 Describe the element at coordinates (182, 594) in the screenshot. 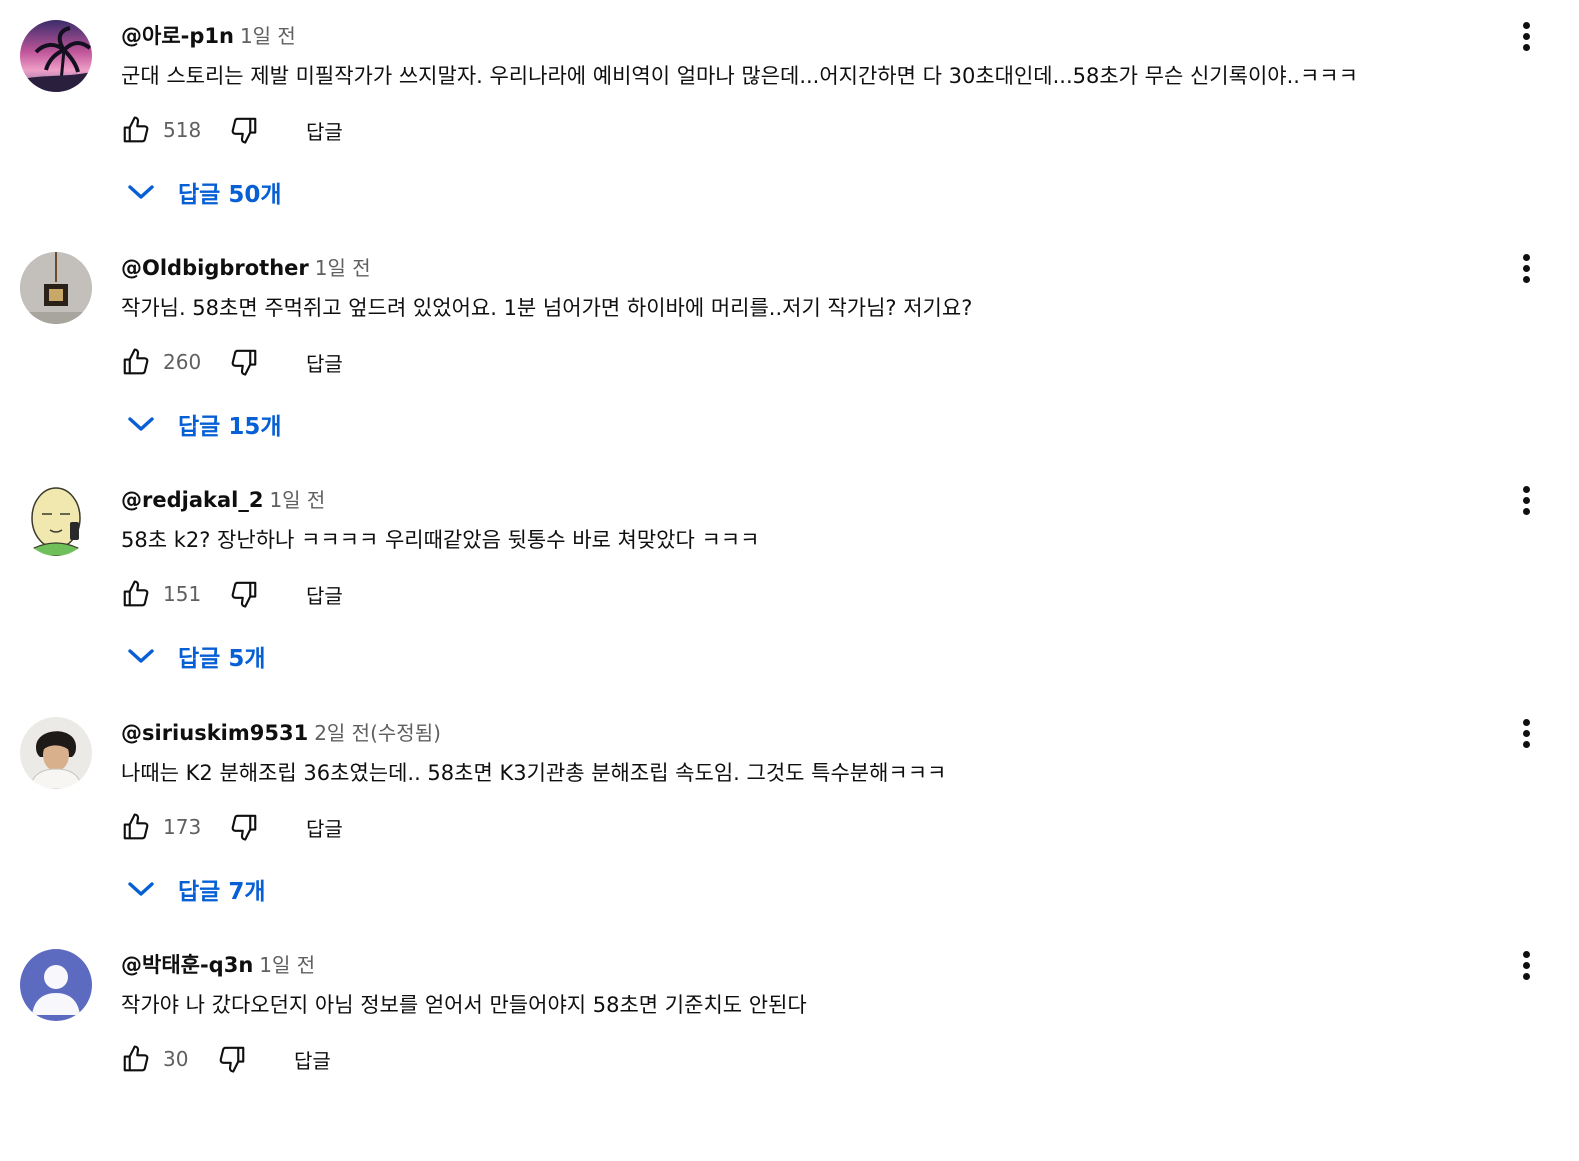

I see `like-count: 151` at that location.